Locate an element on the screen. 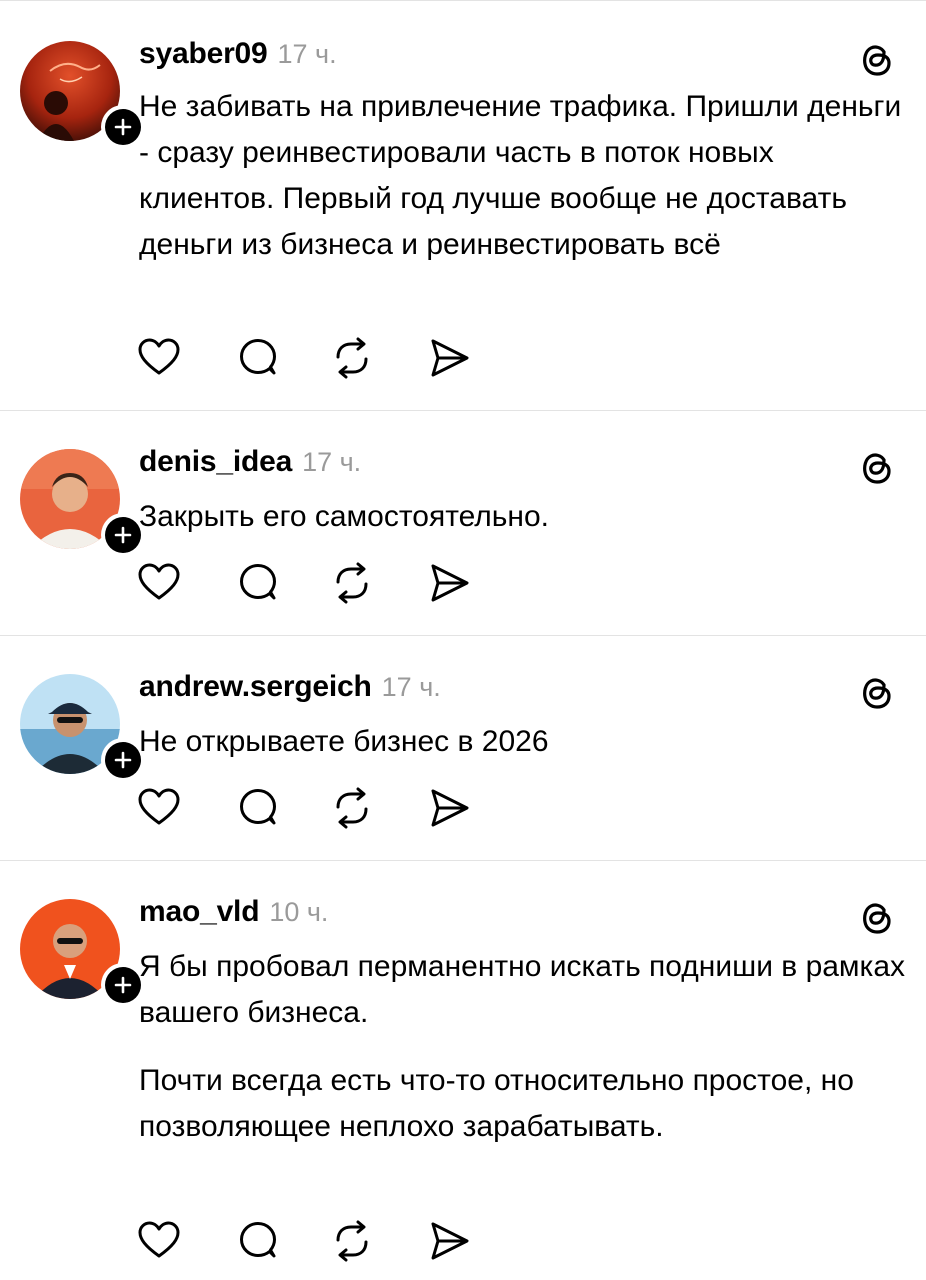  post-header: mao_vld 10 ч. is located at coordinates (233, 913).